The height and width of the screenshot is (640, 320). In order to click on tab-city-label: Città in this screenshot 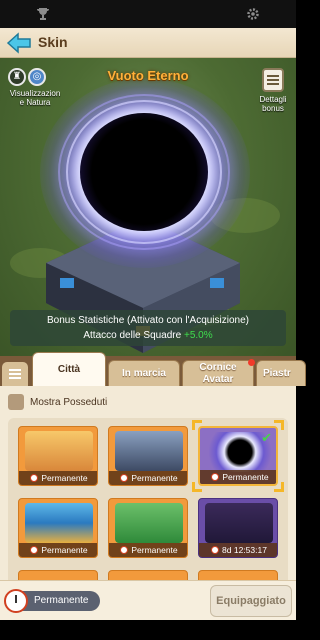, I will do `click(69, 369)`.